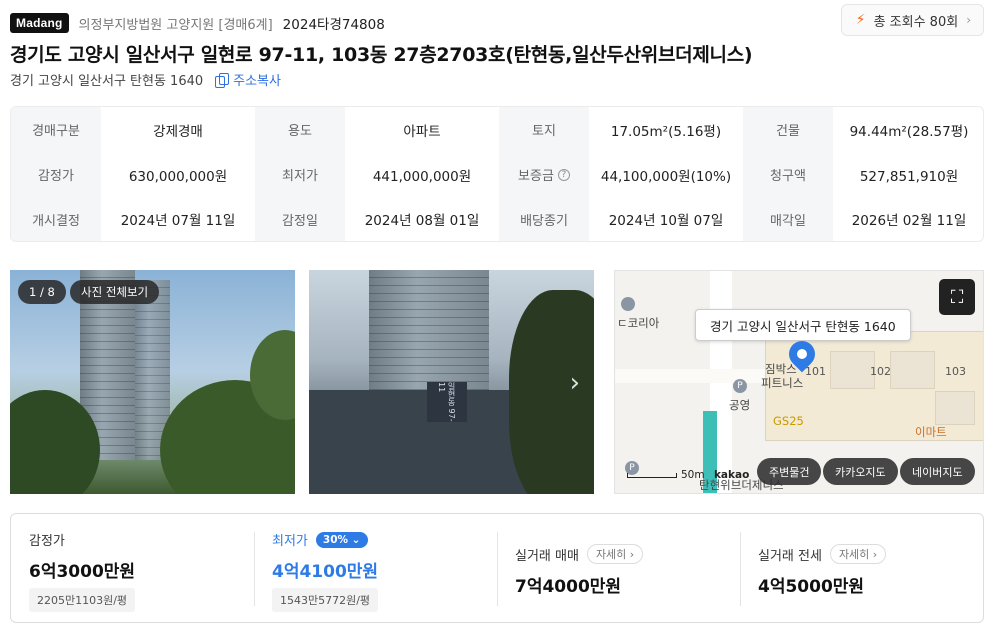 This screenshot has height=634, width=990. What do you see at coordinates (931, 432) in the screenshot?
I see `map-label: 이마트` at bounding box center [931, 432].